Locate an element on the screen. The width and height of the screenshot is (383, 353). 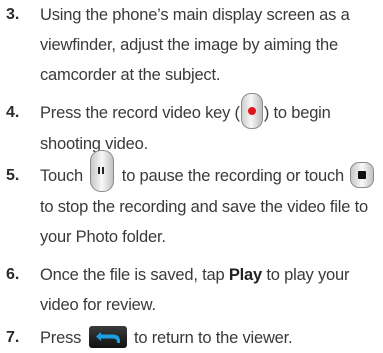
stop-key-icon is located at coordinates (362, 174).